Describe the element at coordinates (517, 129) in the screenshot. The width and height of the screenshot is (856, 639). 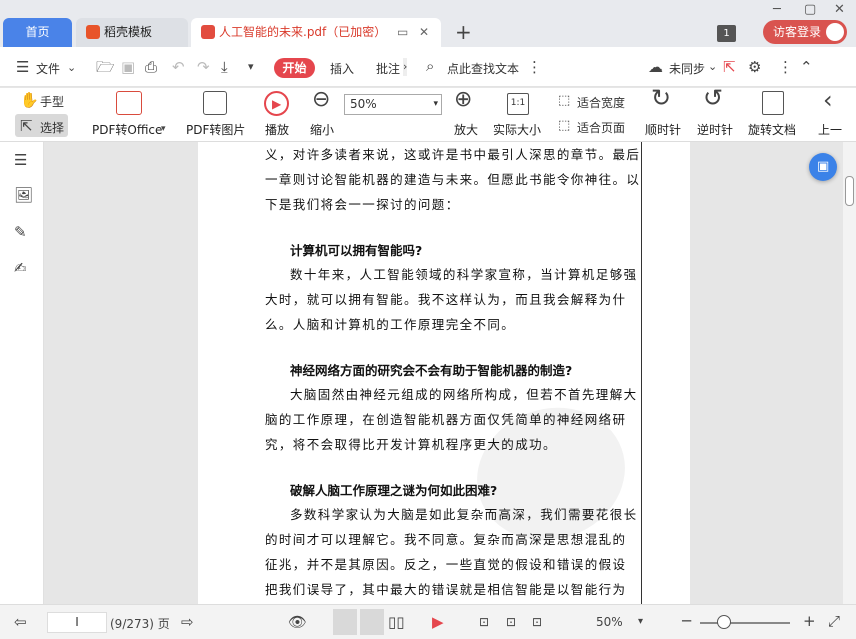
I see `actual-size-button: 实际大小` at that location.